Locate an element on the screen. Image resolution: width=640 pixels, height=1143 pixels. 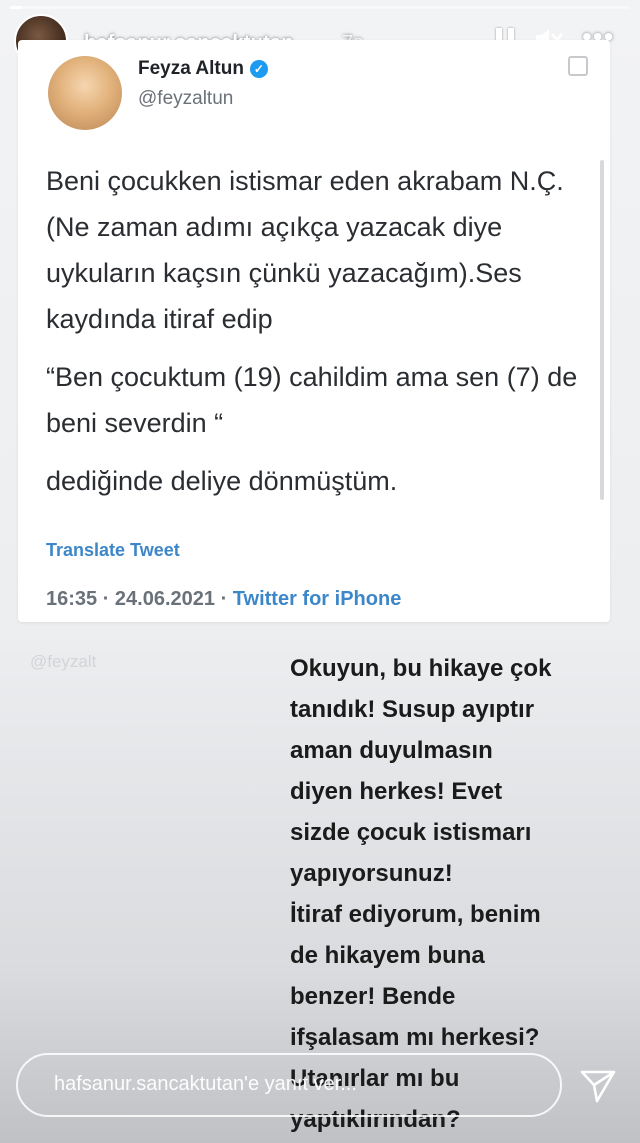
verified-icon: ✓ is located at coordinates (258, 68).